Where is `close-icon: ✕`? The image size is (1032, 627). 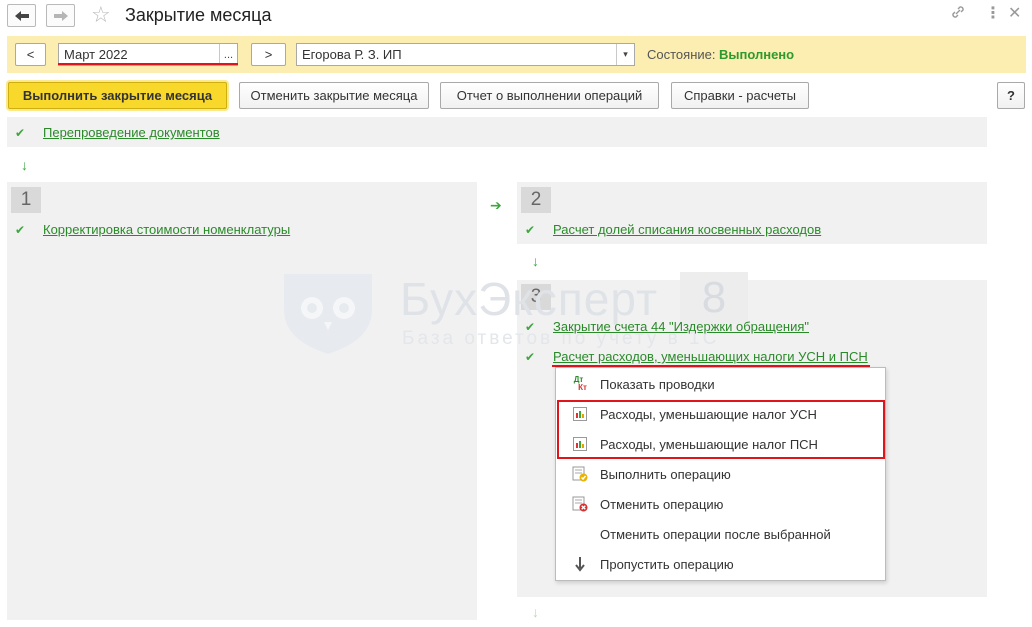
close-icon: ✕ is located at coordinates (1014, 14).